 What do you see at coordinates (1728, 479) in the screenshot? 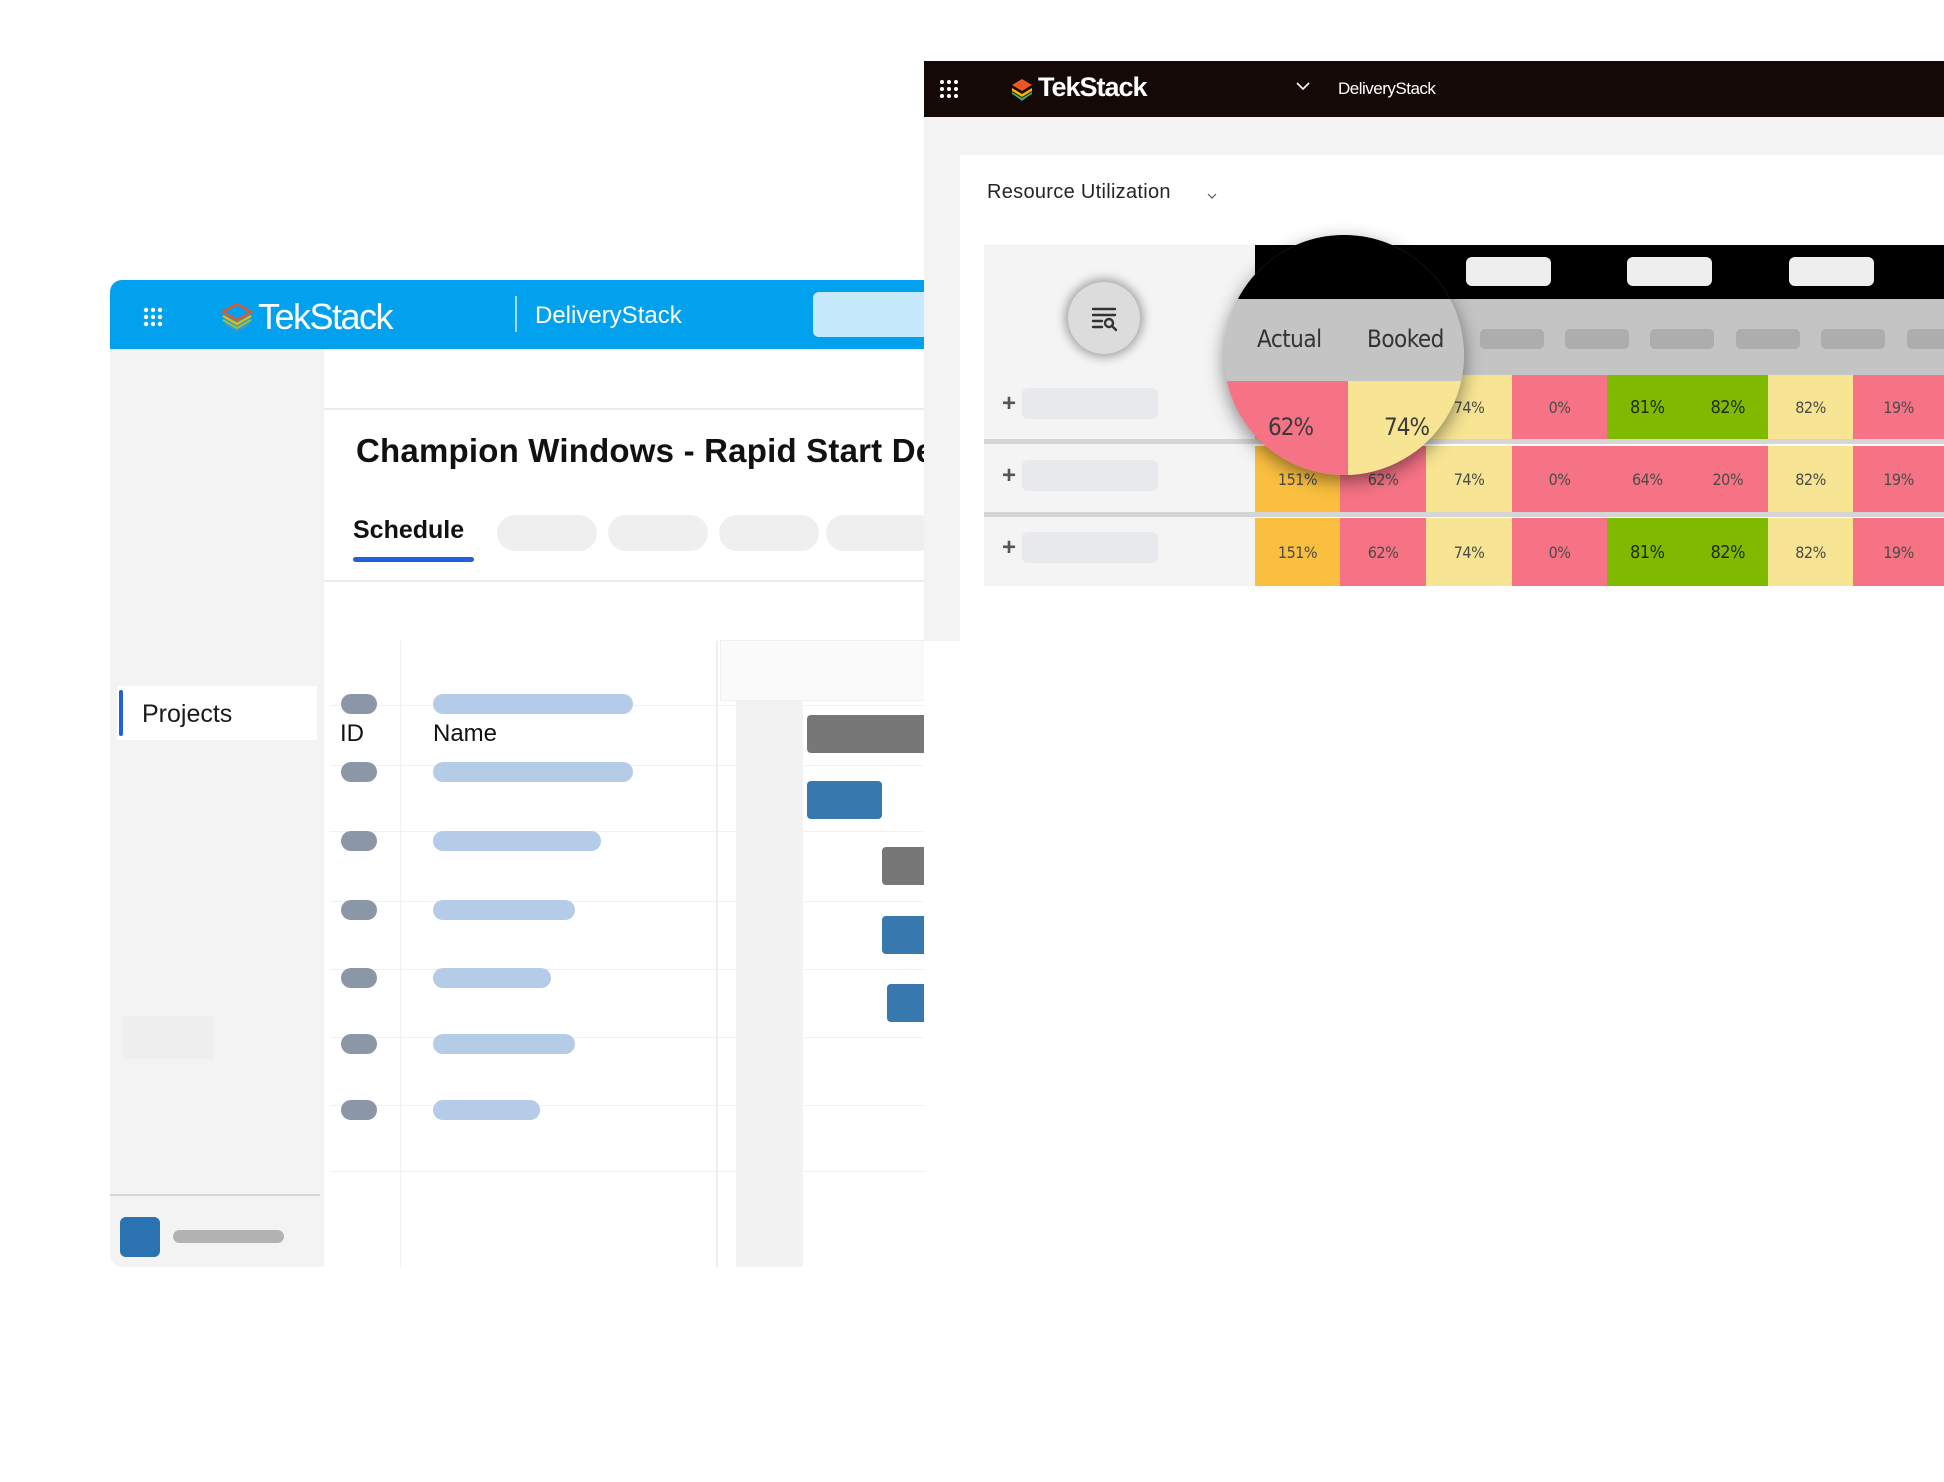
I see `heatmap-cell-value: 20%` at bounding box center [1728, 479].